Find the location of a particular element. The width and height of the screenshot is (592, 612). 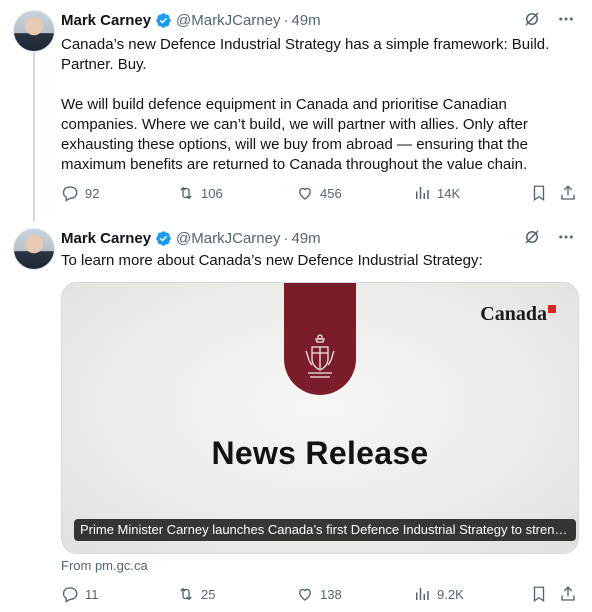

repost-count: 106 is located at coordinates (212, 193).